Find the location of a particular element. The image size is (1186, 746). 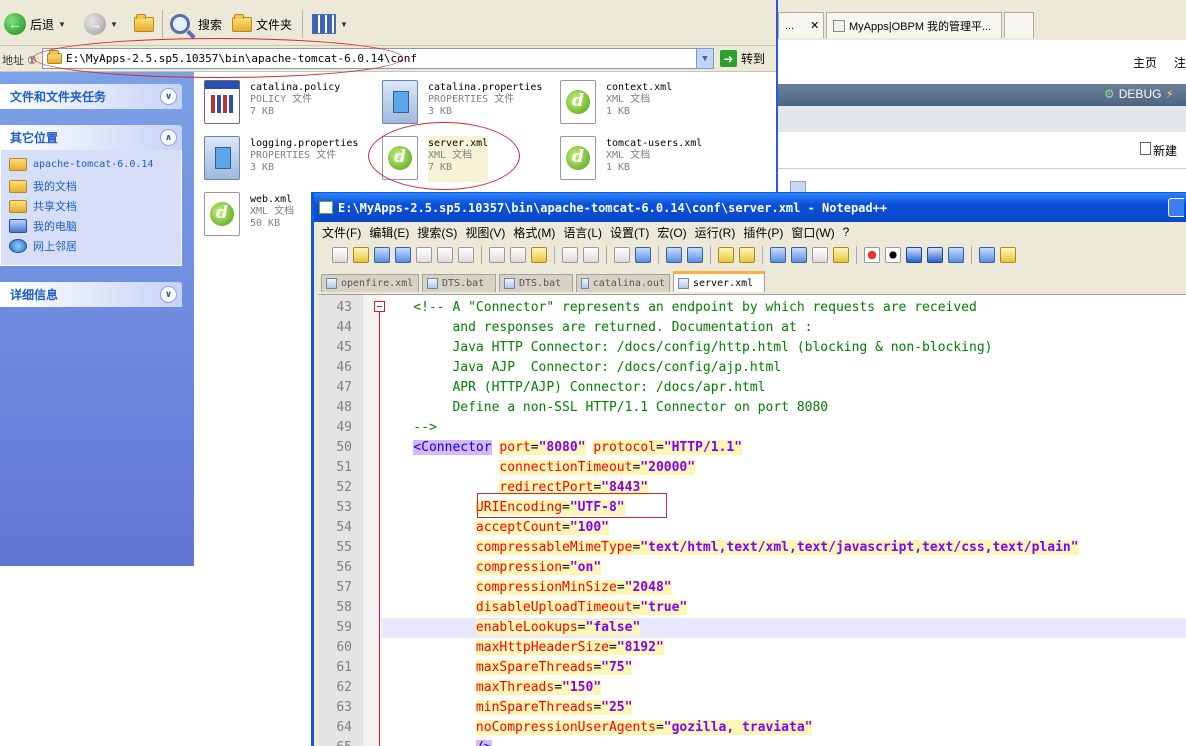

close-all-icon is located at coordinates (445, 255).